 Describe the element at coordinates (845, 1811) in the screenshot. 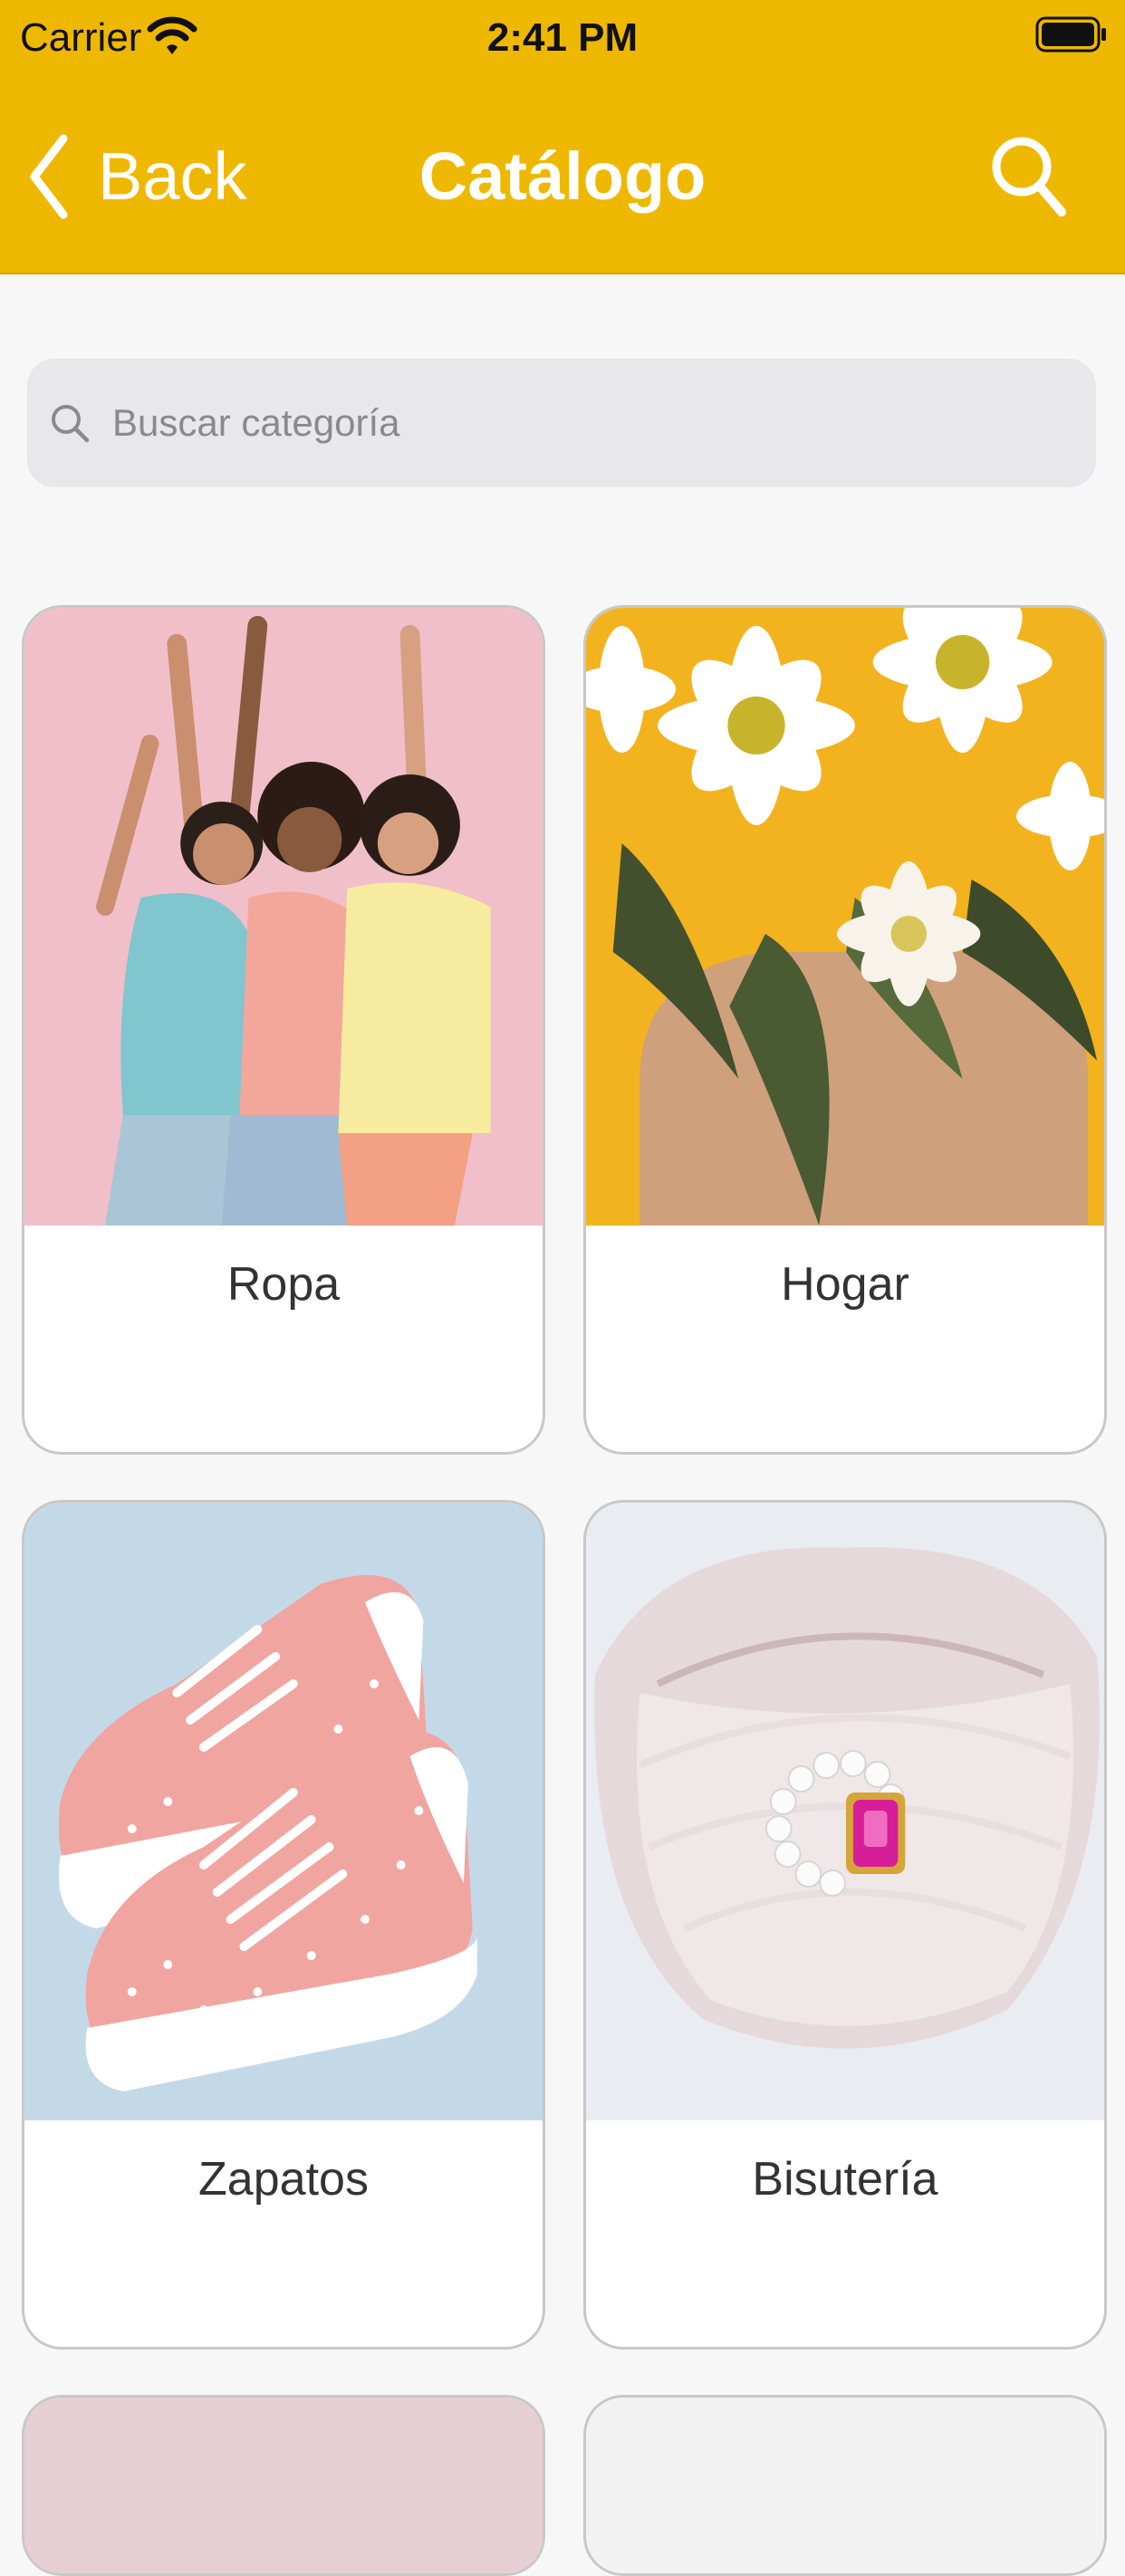

I see `category-image-bisuteria` at that location.